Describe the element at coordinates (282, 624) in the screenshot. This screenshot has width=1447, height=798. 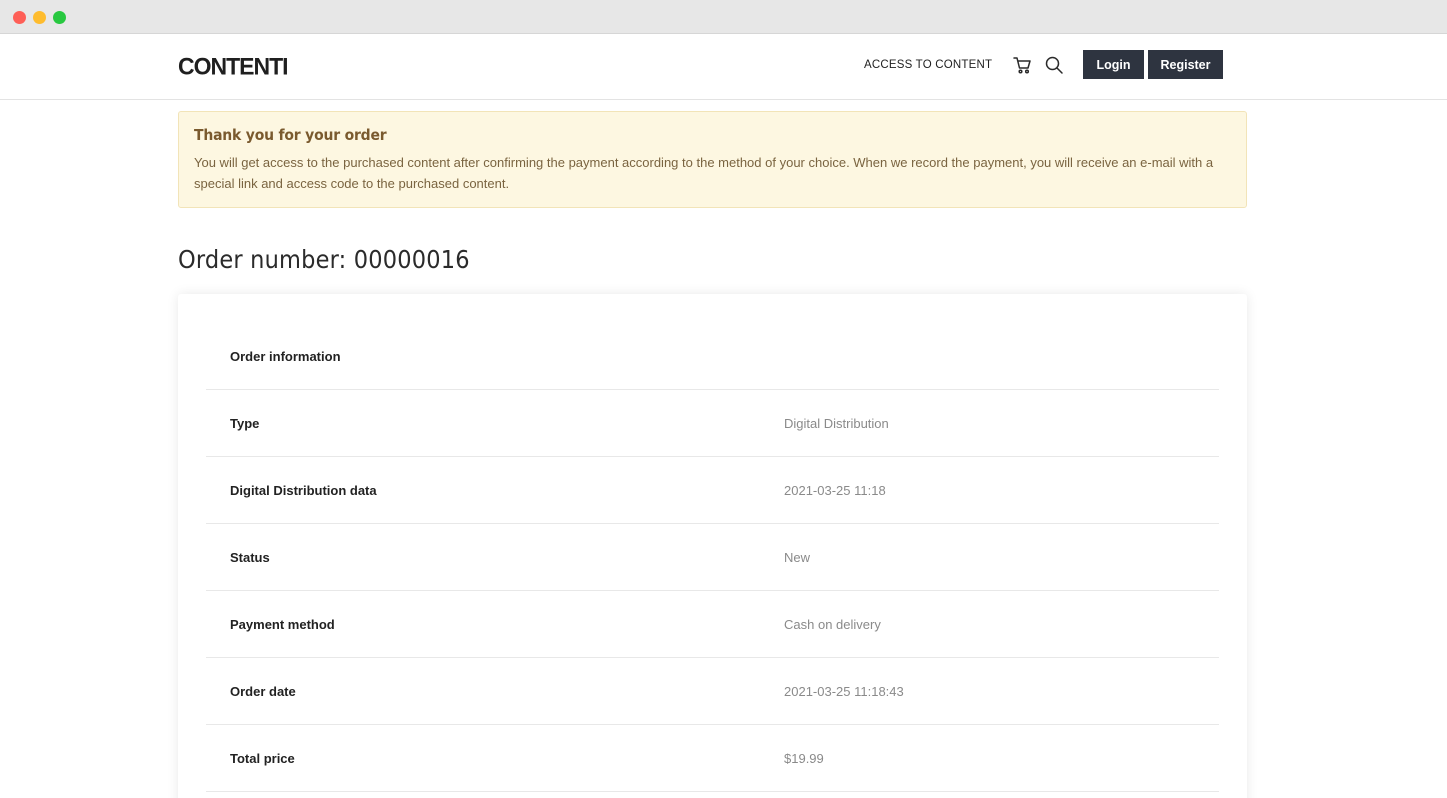
I see `row-label-payment-method: Payment method` at that location.